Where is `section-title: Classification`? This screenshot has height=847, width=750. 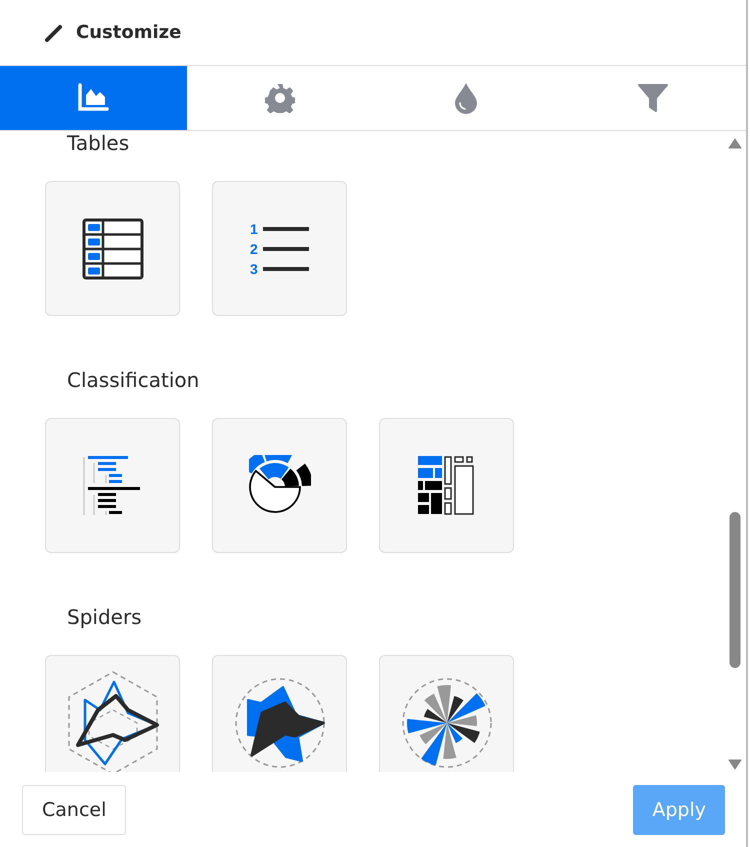
section-title: Classification is located at coordinates (133, 380).